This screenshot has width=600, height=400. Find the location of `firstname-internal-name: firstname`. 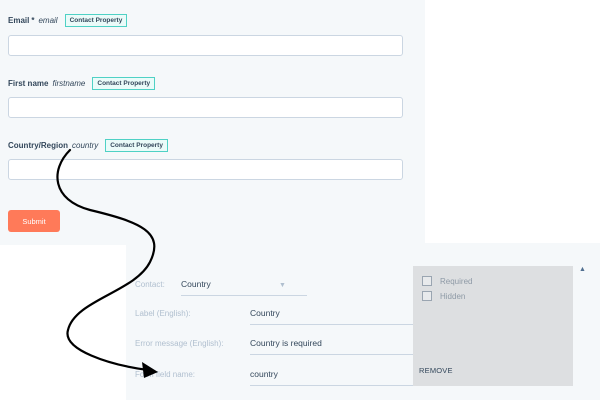

firstname-internal-name: firstname is located at coordinates (69, 83).